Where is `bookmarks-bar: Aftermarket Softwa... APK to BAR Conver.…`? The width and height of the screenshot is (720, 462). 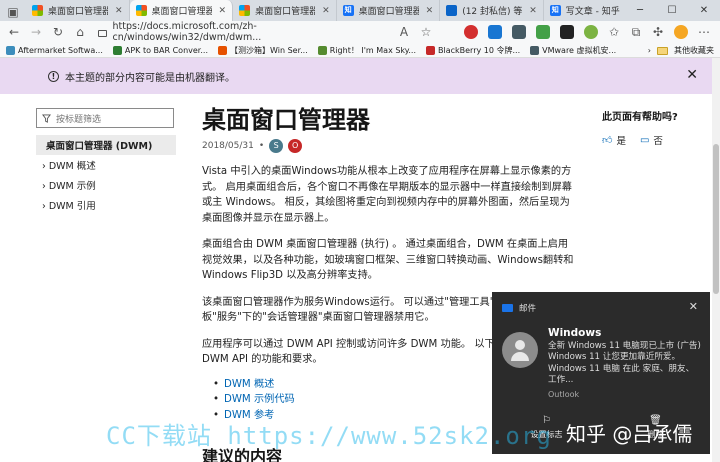 bookmarks-bar: Aftermarket Softwa... APK to BAR Conver.… is located at coordinates (360, 50).